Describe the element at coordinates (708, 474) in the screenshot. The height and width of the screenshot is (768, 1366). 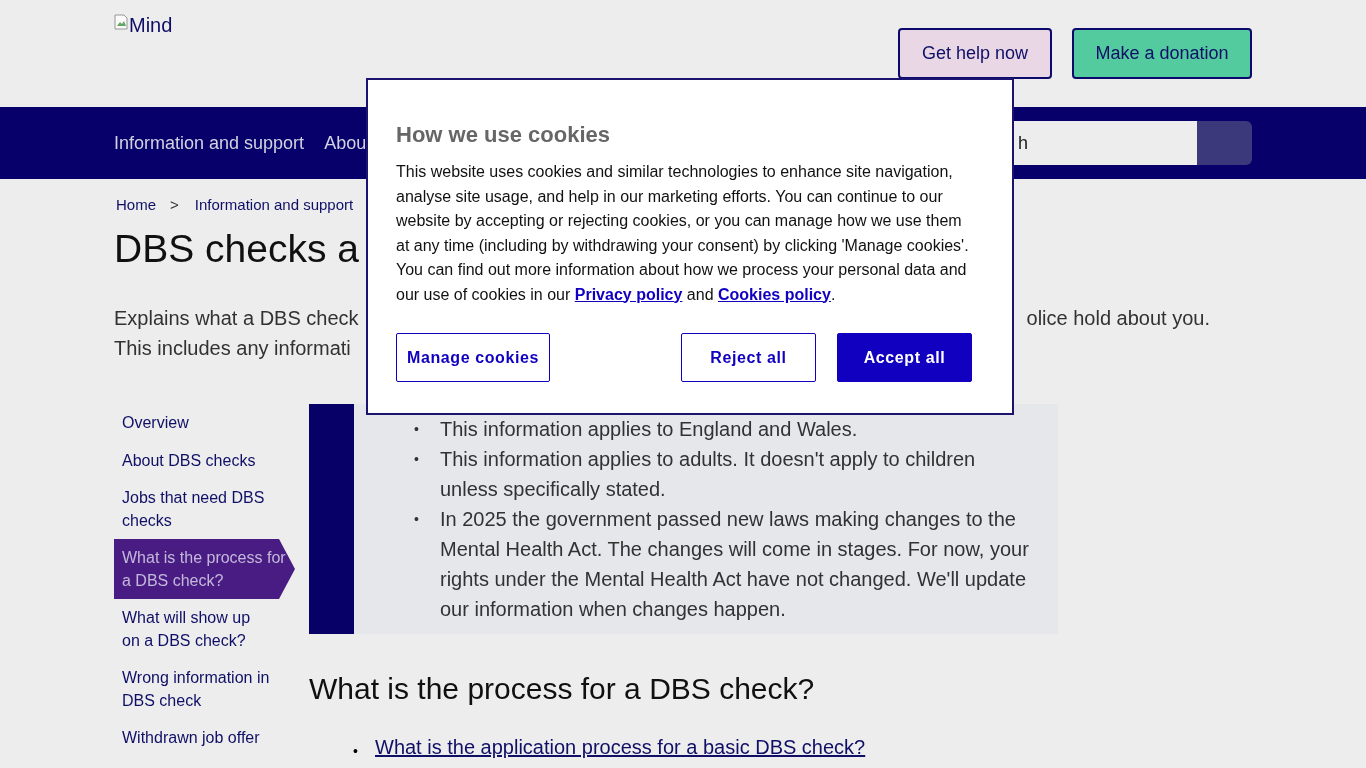
I see `notice-item: This information applies to adults. It doesn't apply to children unless specifically stated.` at that location.